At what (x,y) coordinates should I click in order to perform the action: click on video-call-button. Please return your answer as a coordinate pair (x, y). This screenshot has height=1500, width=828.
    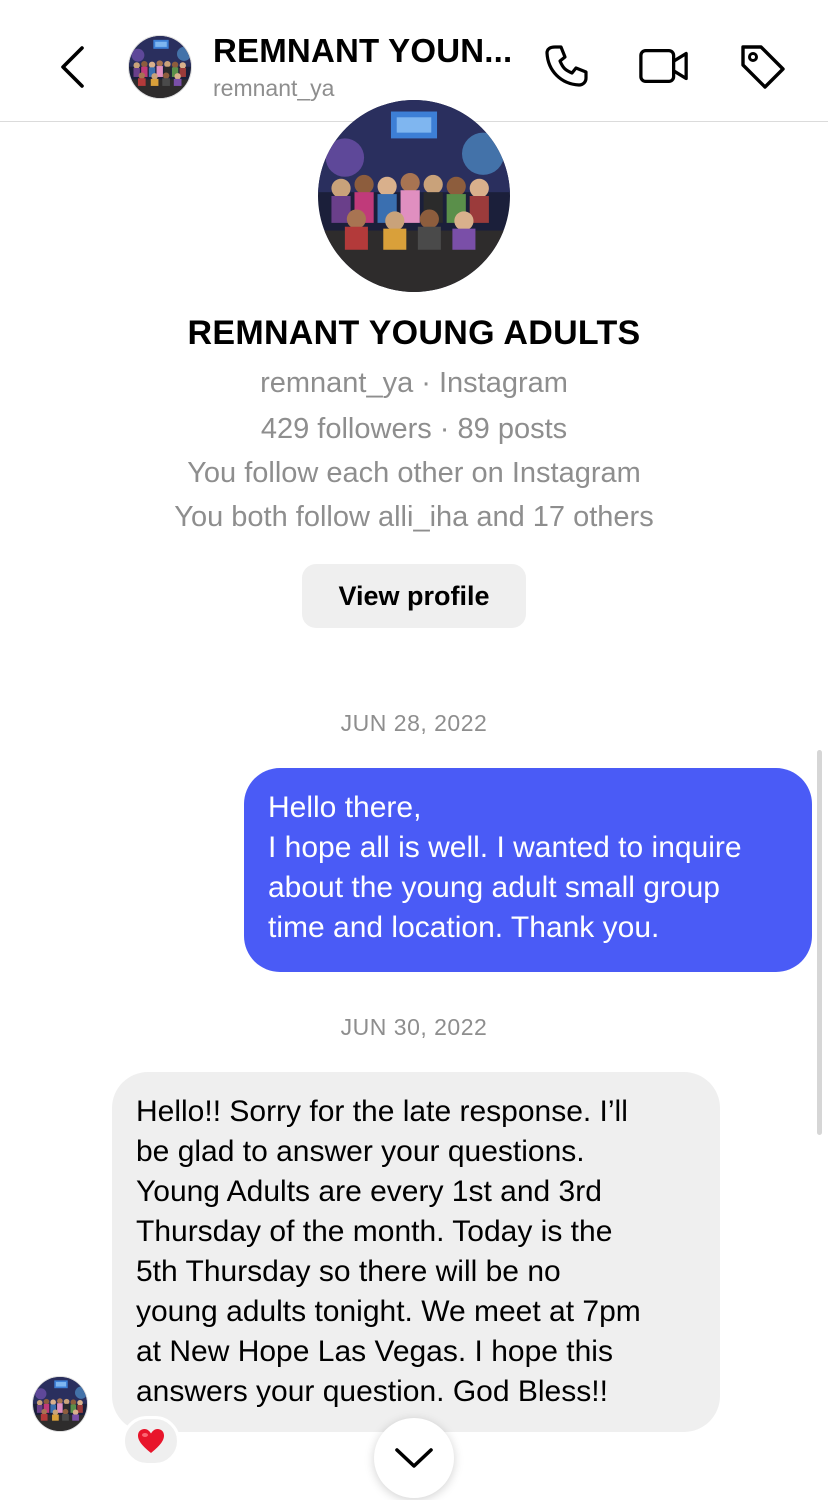
    Looking at the image, I should click on (664, 66).